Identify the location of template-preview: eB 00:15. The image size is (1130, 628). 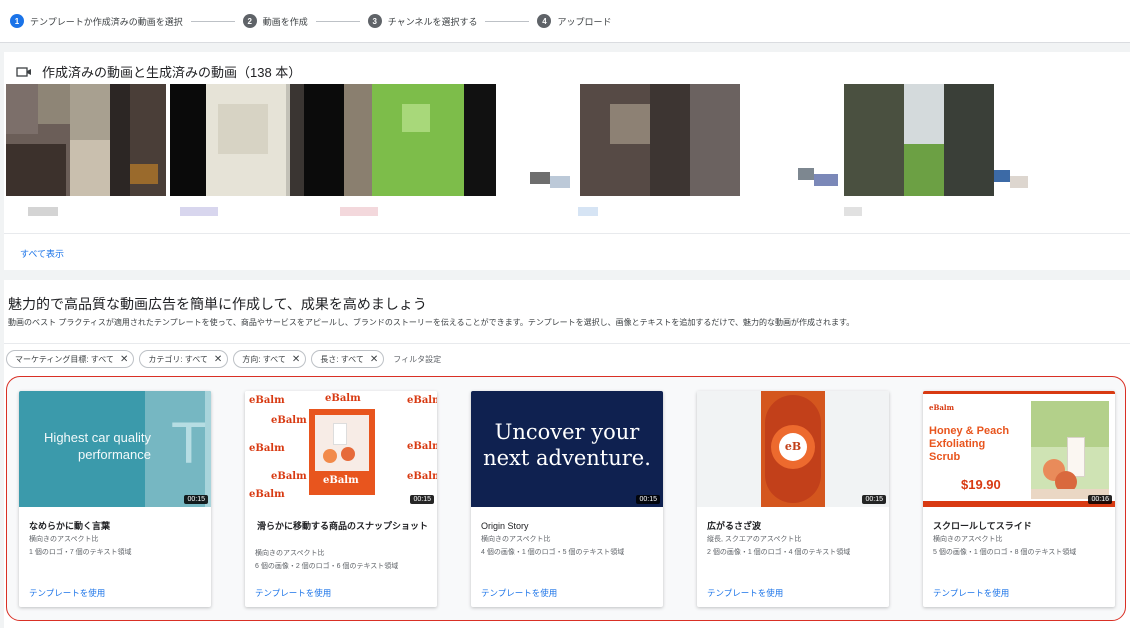
(793, 449).